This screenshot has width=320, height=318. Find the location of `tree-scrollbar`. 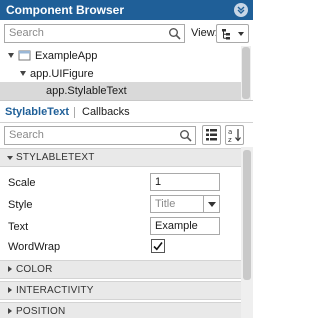

tree-scrollbar is located at coordinates (246, 73).